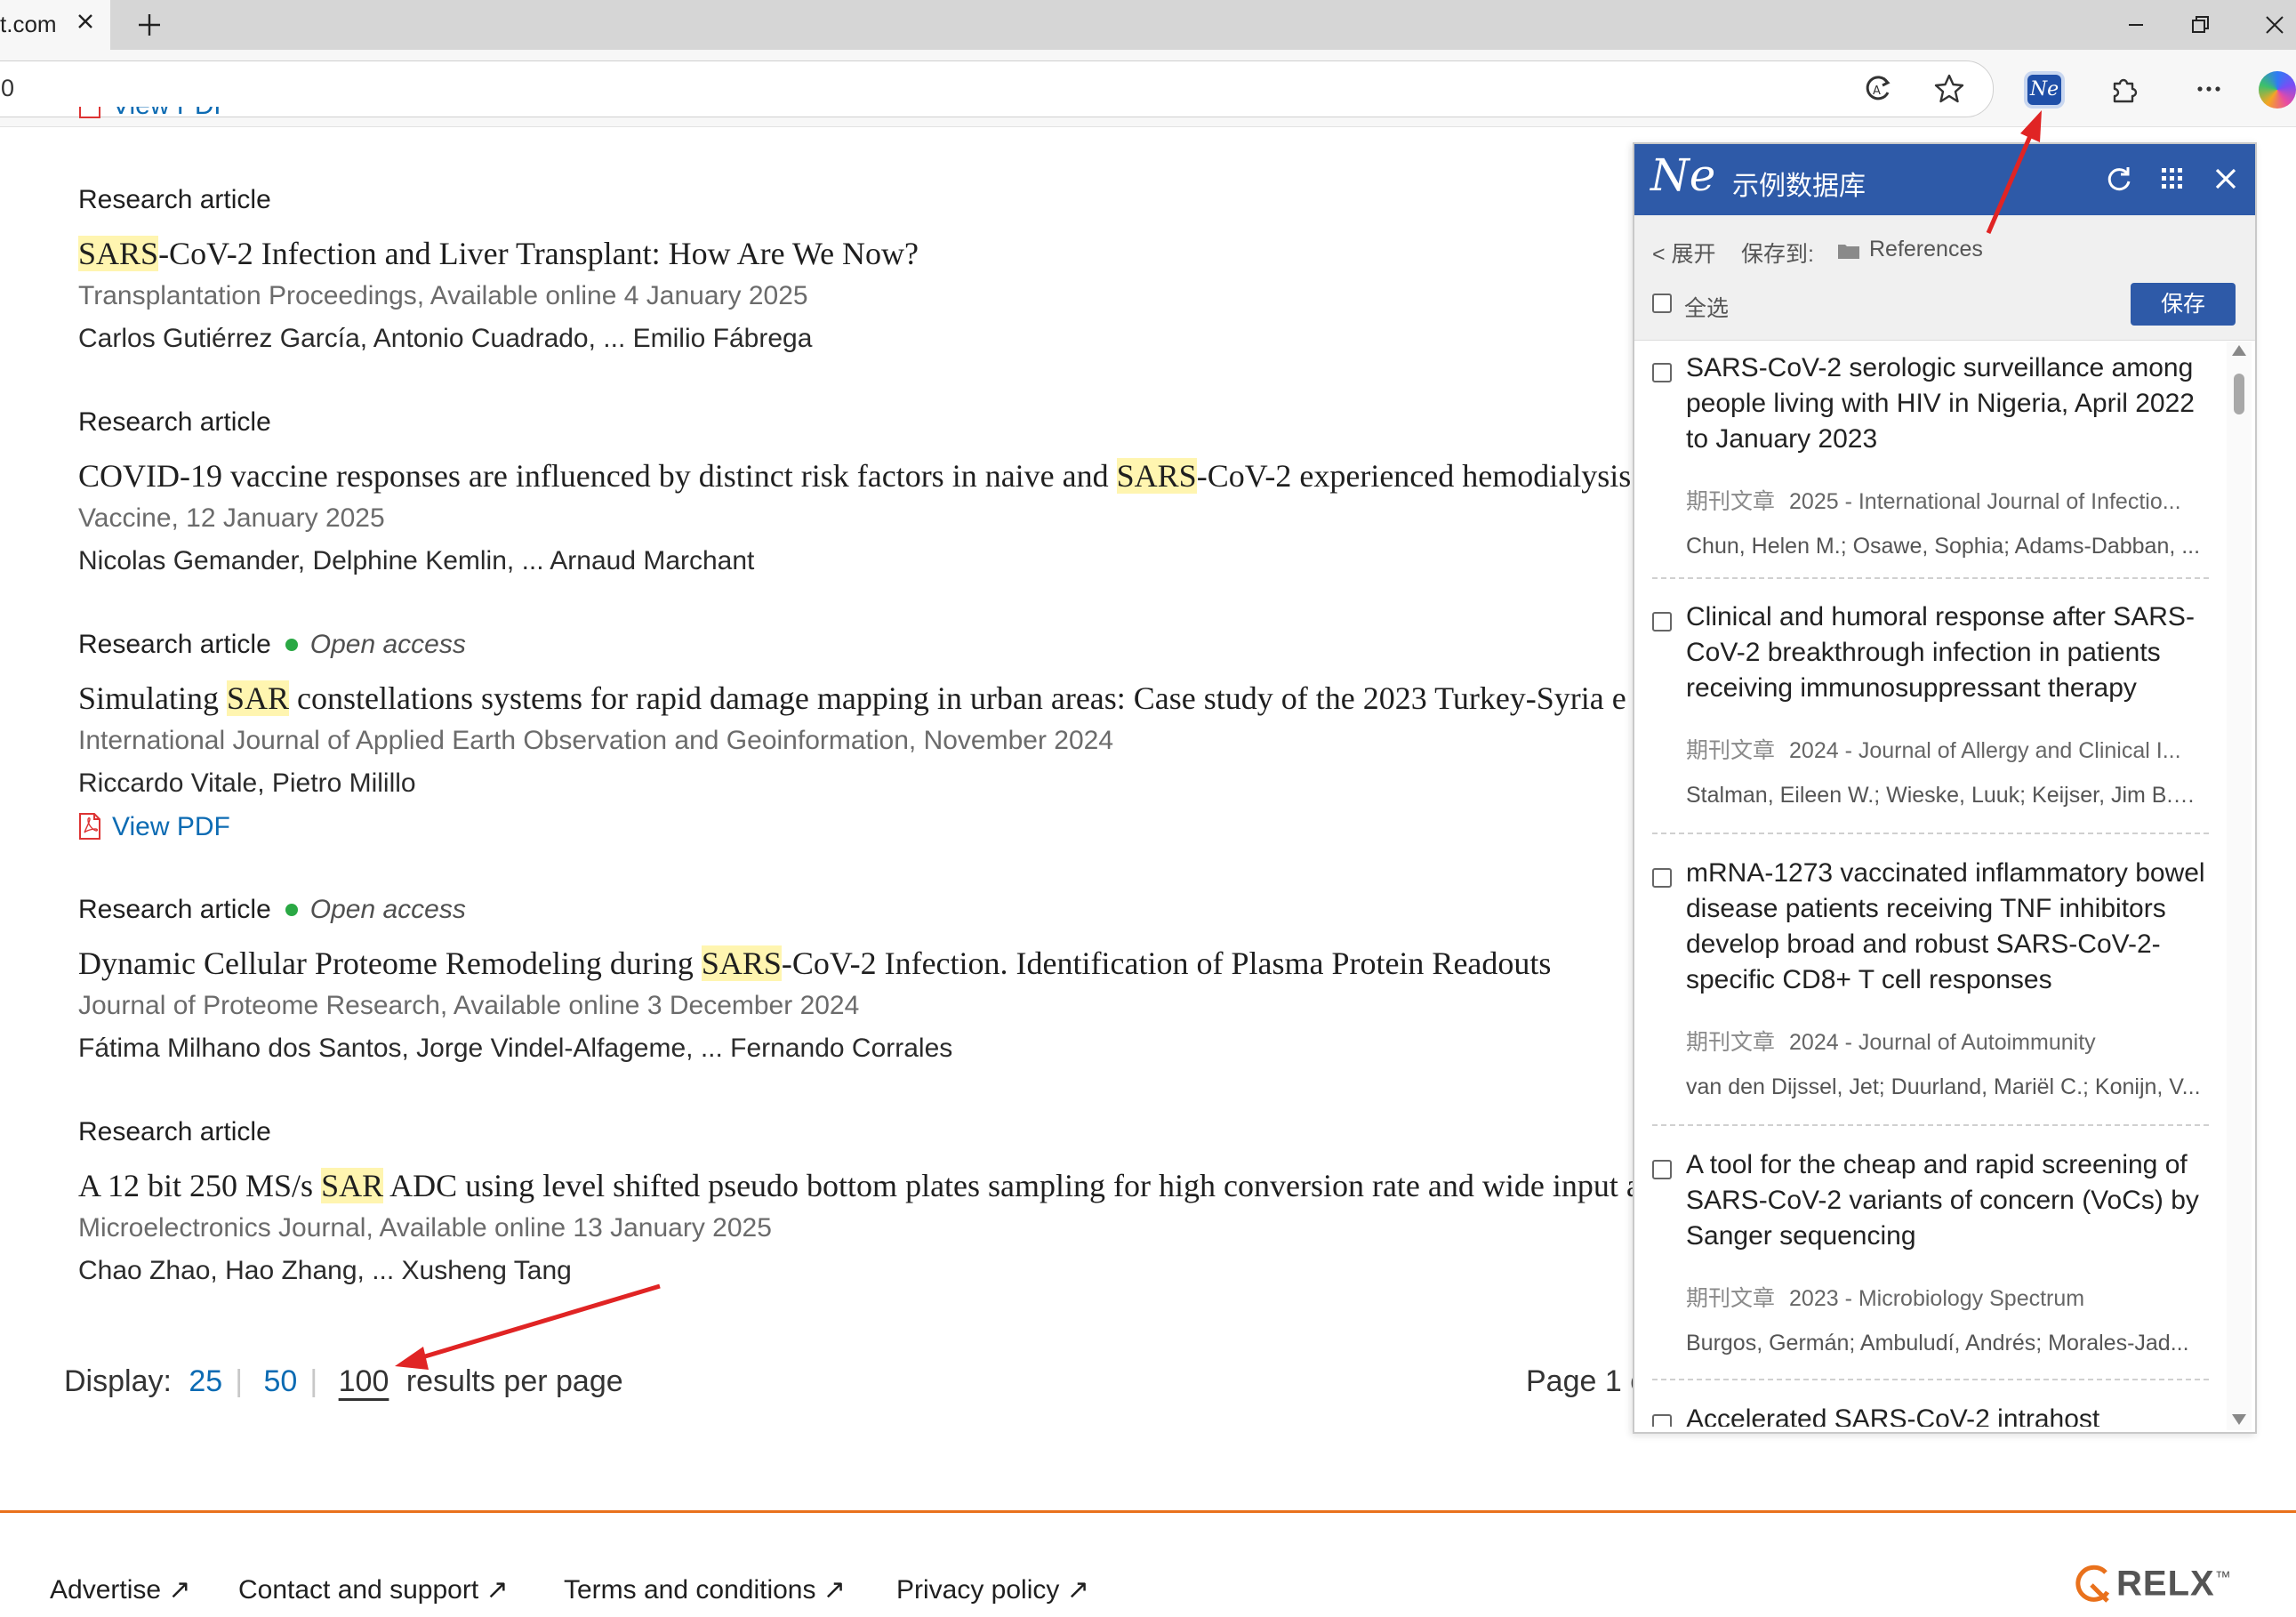 Image resolution: width=2296 pixels, height=1617 pixels. Describe the element at coordinates (528, 1326) in the screenshot. I see `arrow-to-100-per-page` at that location.